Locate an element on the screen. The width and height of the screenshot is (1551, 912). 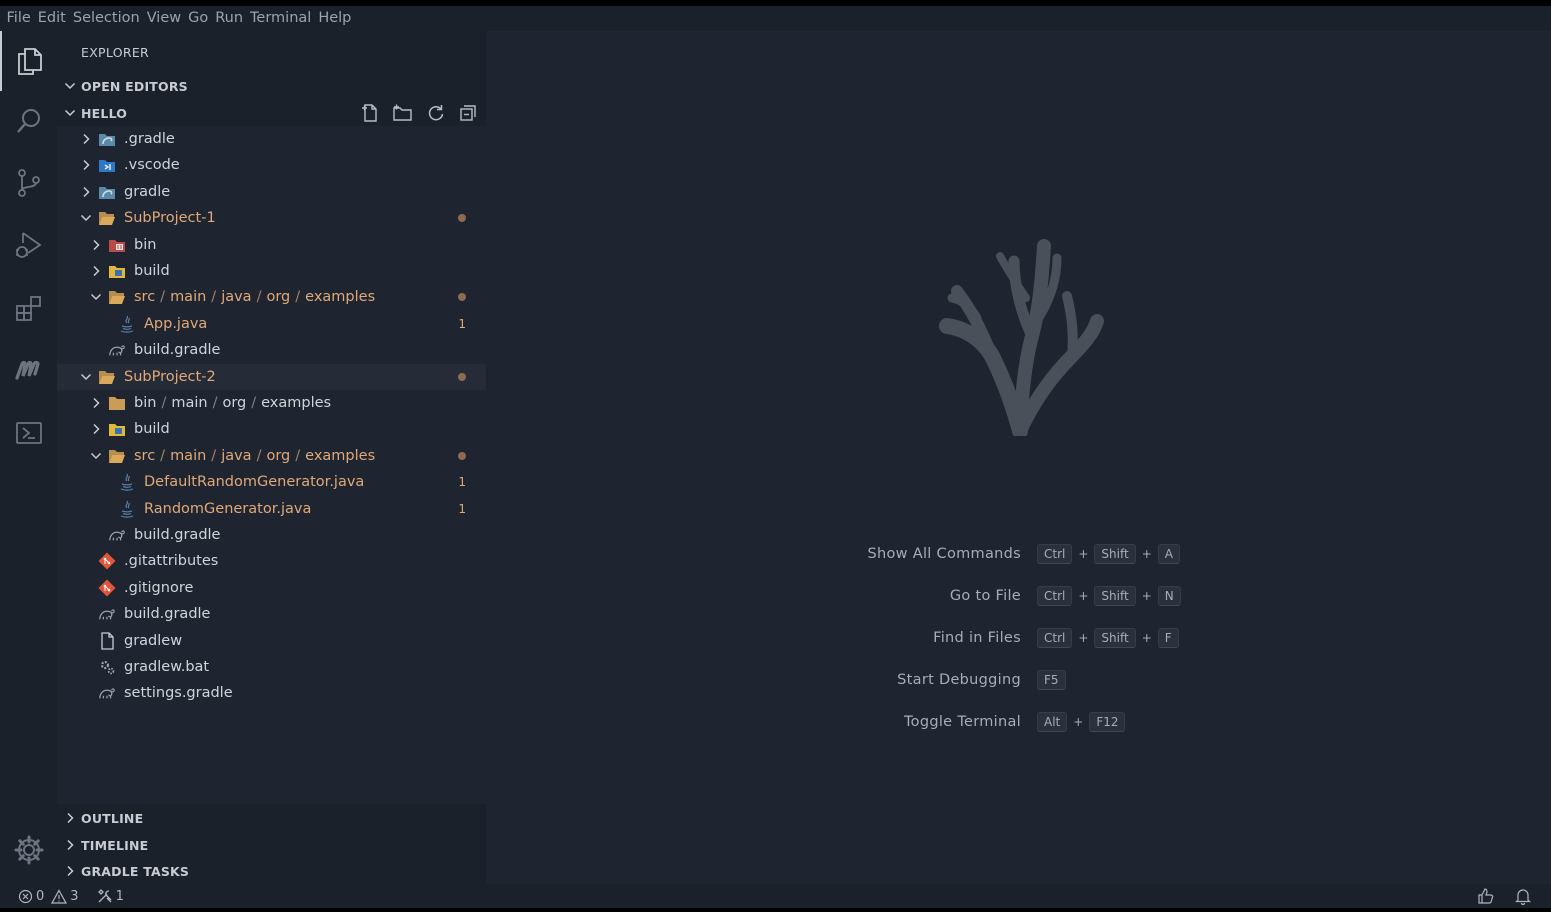
source-control-button is located at coordinates (28, 183).